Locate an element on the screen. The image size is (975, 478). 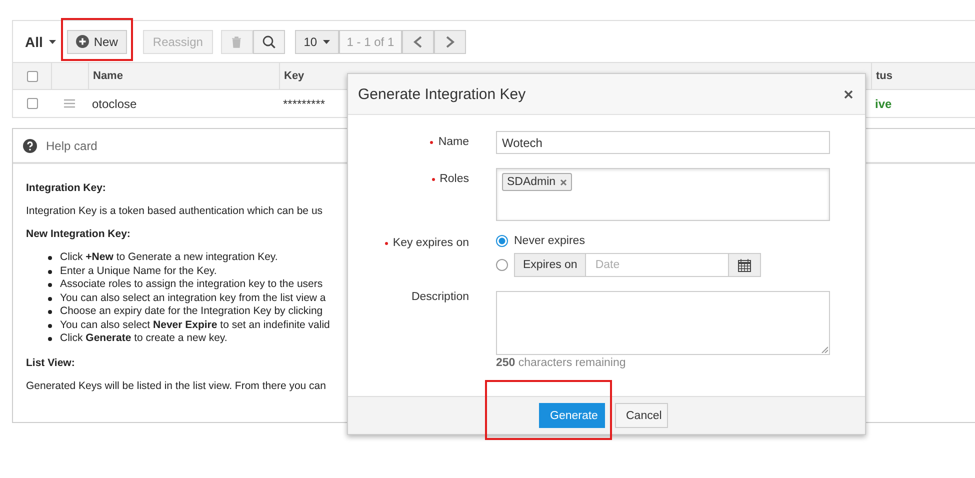
section-heading: New Integration Key: is located at coordinates (78, 234).